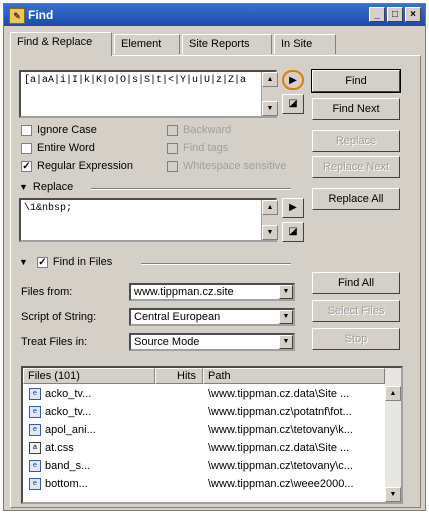 Image resolution: width=429 pixels, height=516 pixels. Describe the element at coordinates (356, 167) in the screenshot. I see `replace-next-button: Replace Next` at that location.